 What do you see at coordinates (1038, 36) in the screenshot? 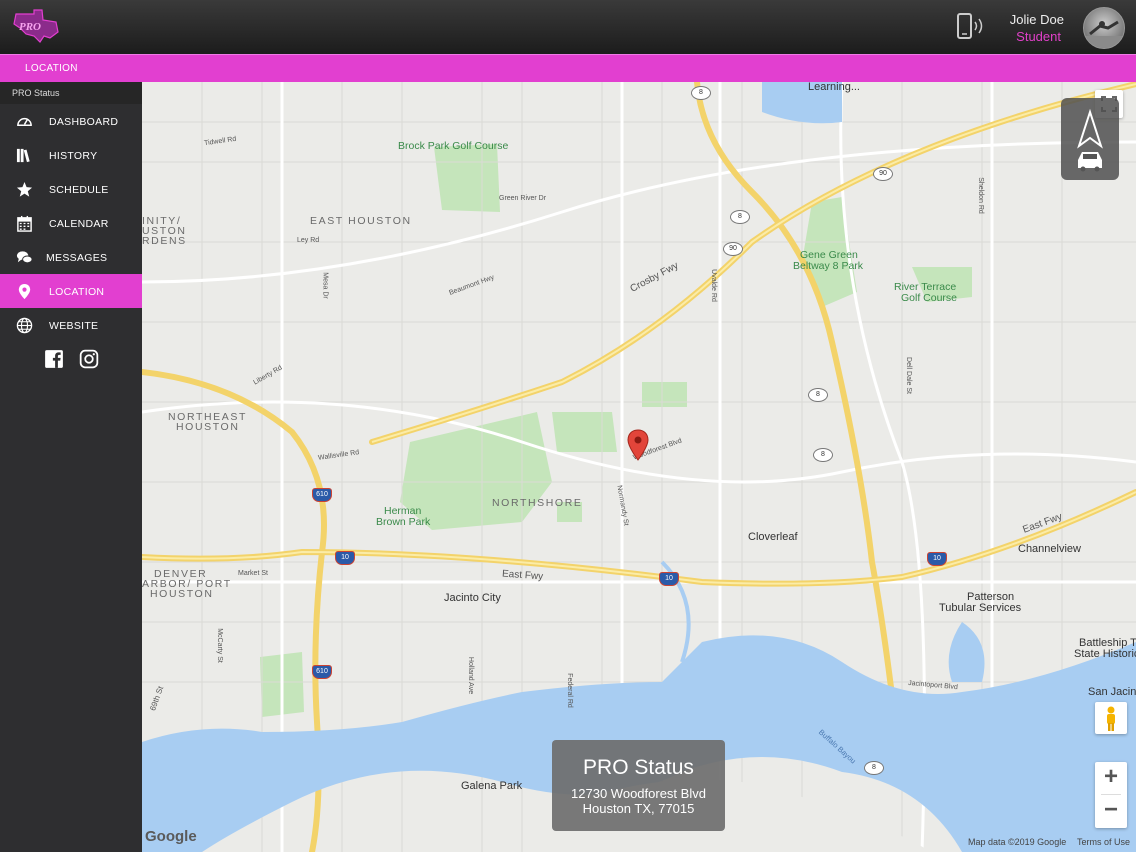
I see `user-role: Student` at bounding box center [1038, 36].